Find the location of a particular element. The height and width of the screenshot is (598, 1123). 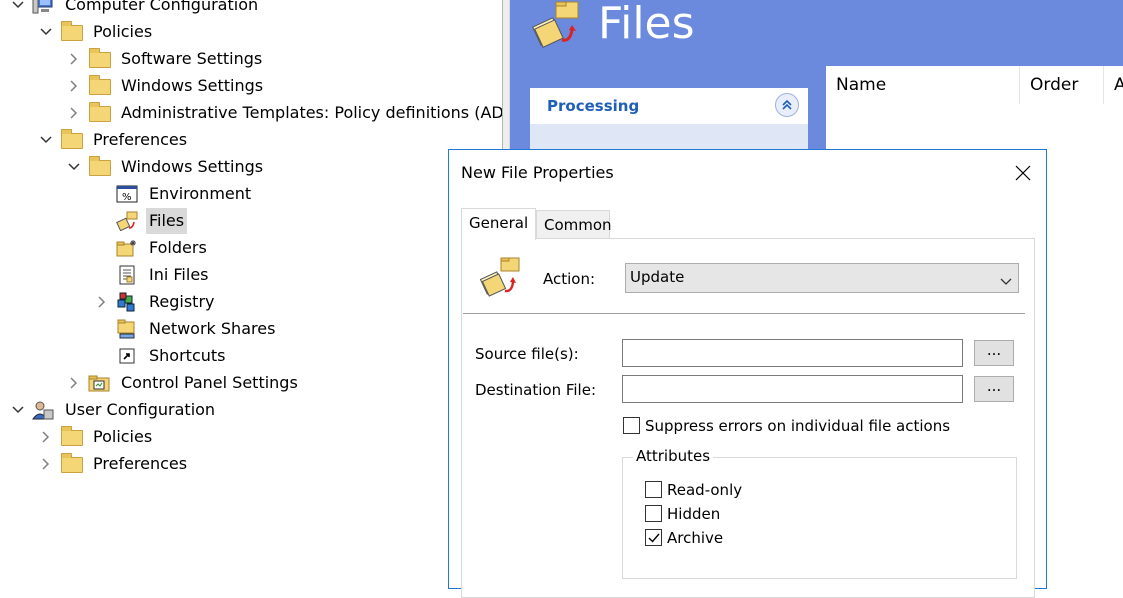

hidden-checkbox is located at coordinates (653, 513).